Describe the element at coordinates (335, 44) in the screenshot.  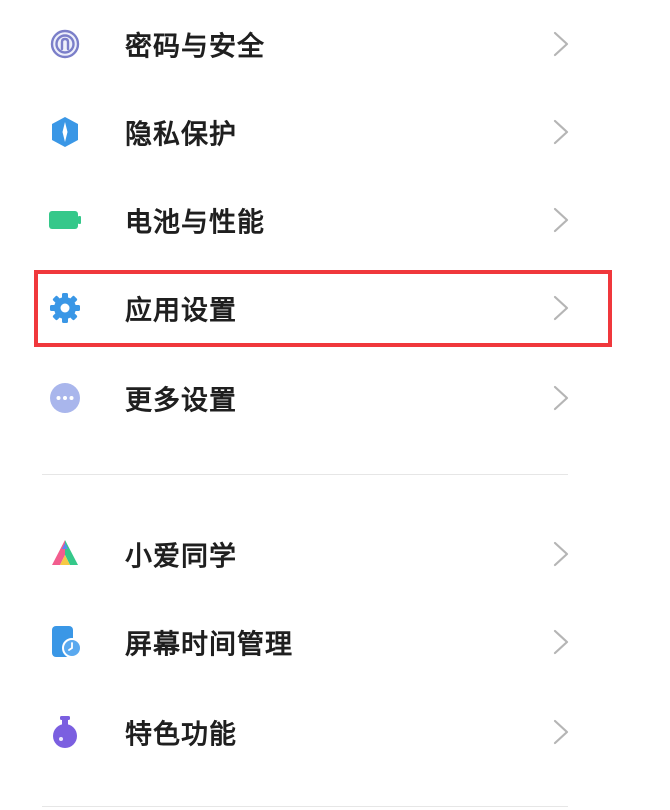
I see `settings-item-password-security: 密码与安全` at that location.